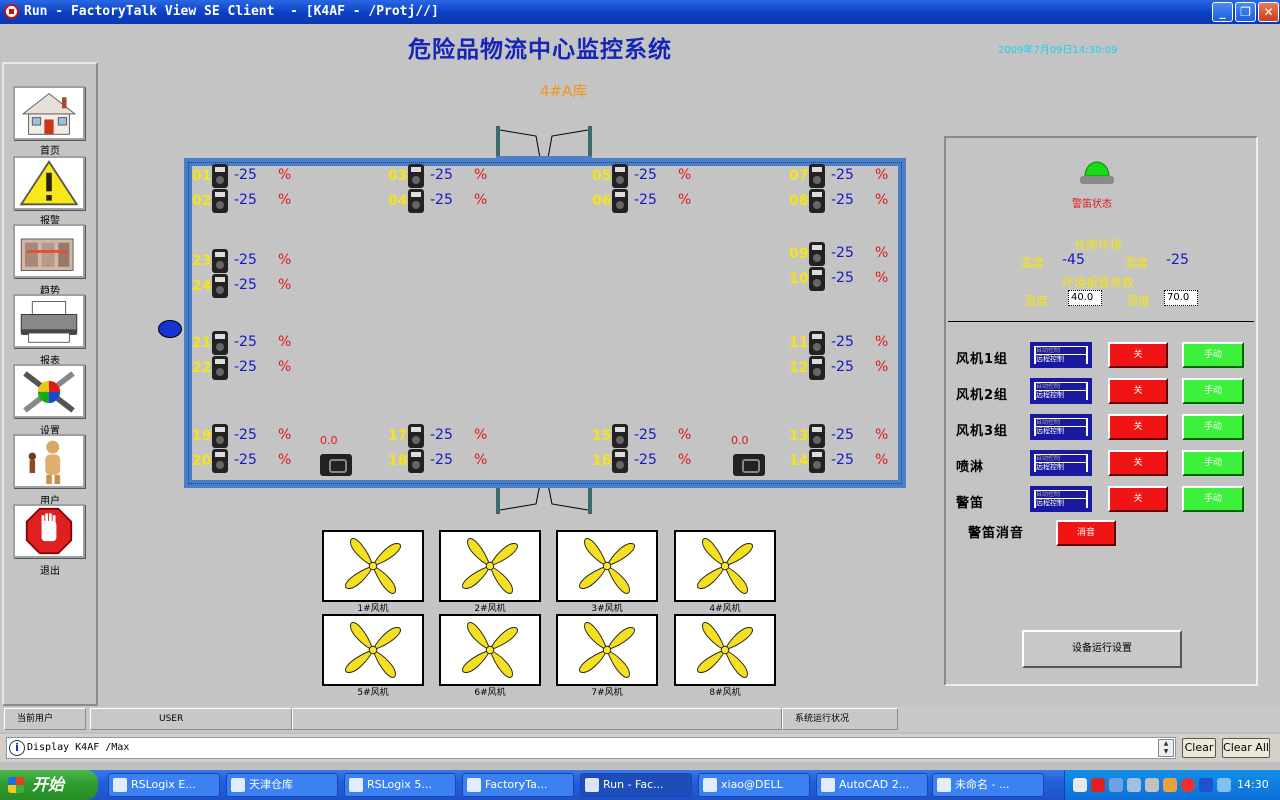 This screenshot has height=800, width=1280. What do you see at coordinates (50, 151) in the screenshot?
I see `nav-home-label: 首页` at bounding box center [50, 151].